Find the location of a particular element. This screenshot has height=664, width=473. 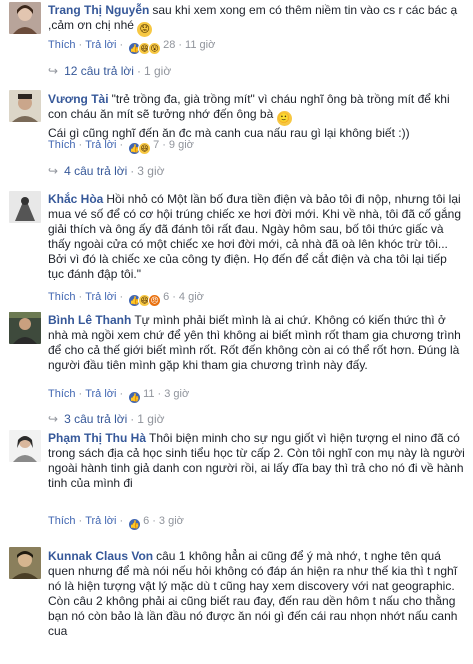

haha-reaction-icon: 😆 is located at coordinates (145, 148).